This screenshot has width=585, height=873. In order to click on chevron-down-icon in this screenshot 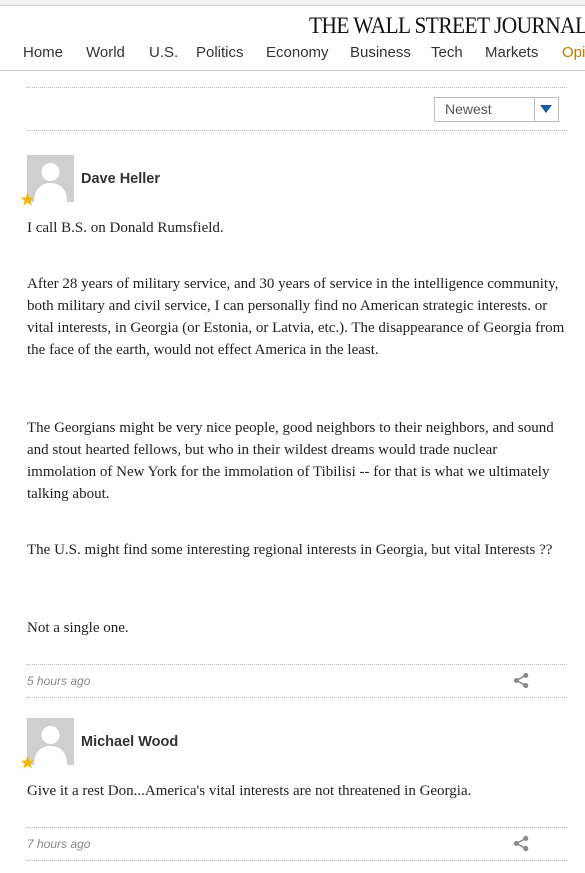, I will do `click(546, 109)`.